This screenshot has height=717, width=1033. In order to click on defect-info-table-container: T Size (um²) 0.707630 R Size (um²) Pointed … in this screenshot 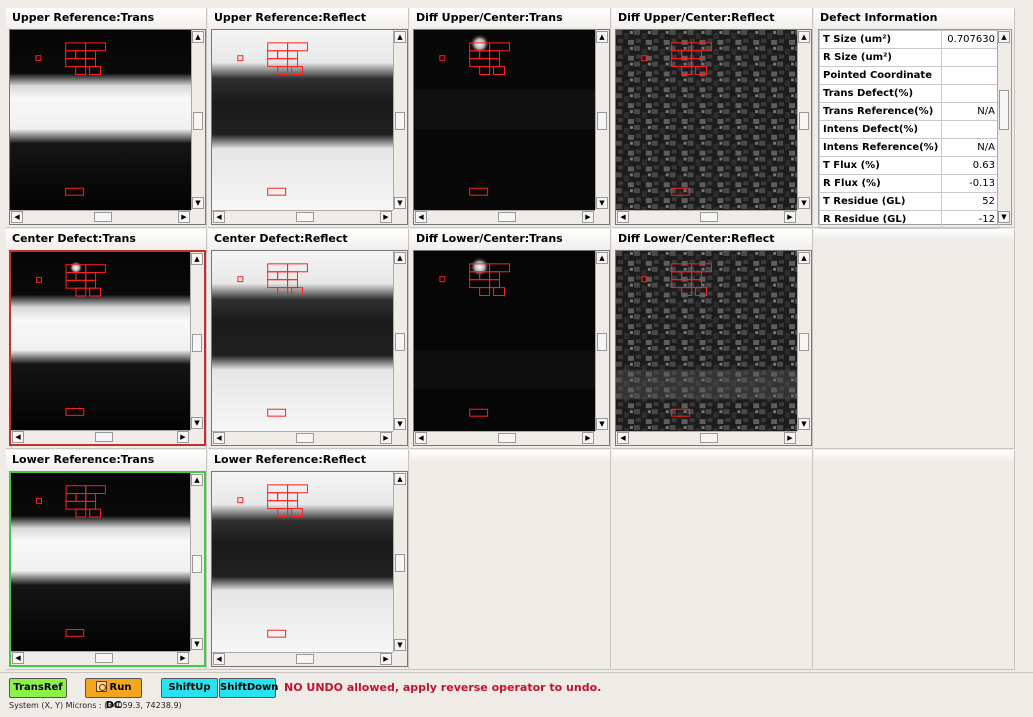, I will do `click(915, 129)`.